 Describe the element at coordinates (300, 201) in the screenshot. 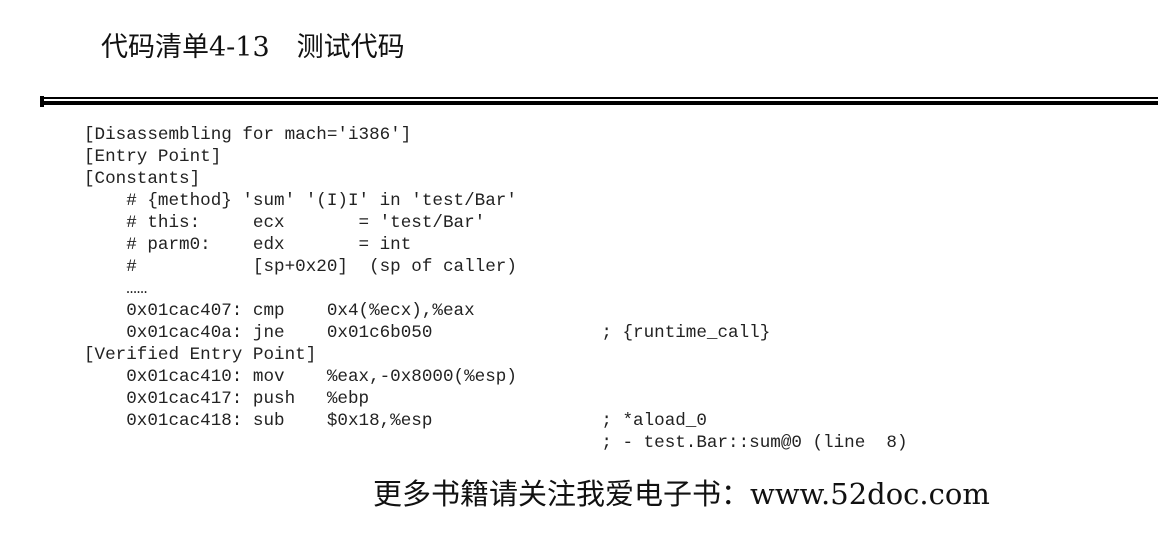

I see `code-line: # {method} 'sum' '(I)I' in 'test/Bar'` at that location.